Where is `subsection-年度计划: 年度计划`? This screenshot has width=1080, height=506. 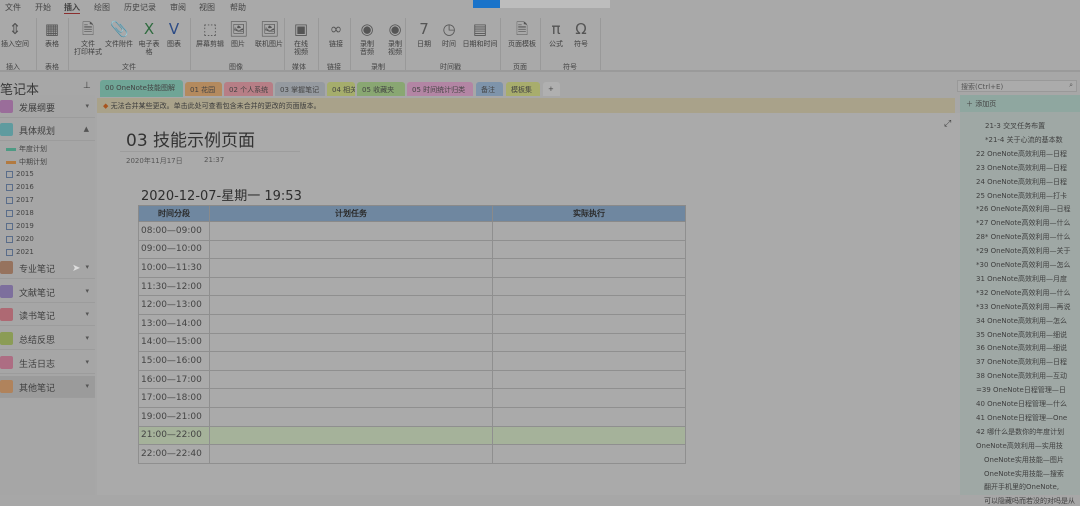 subsection-年度计划: 年度计划 is located at coordinates (26, 149).